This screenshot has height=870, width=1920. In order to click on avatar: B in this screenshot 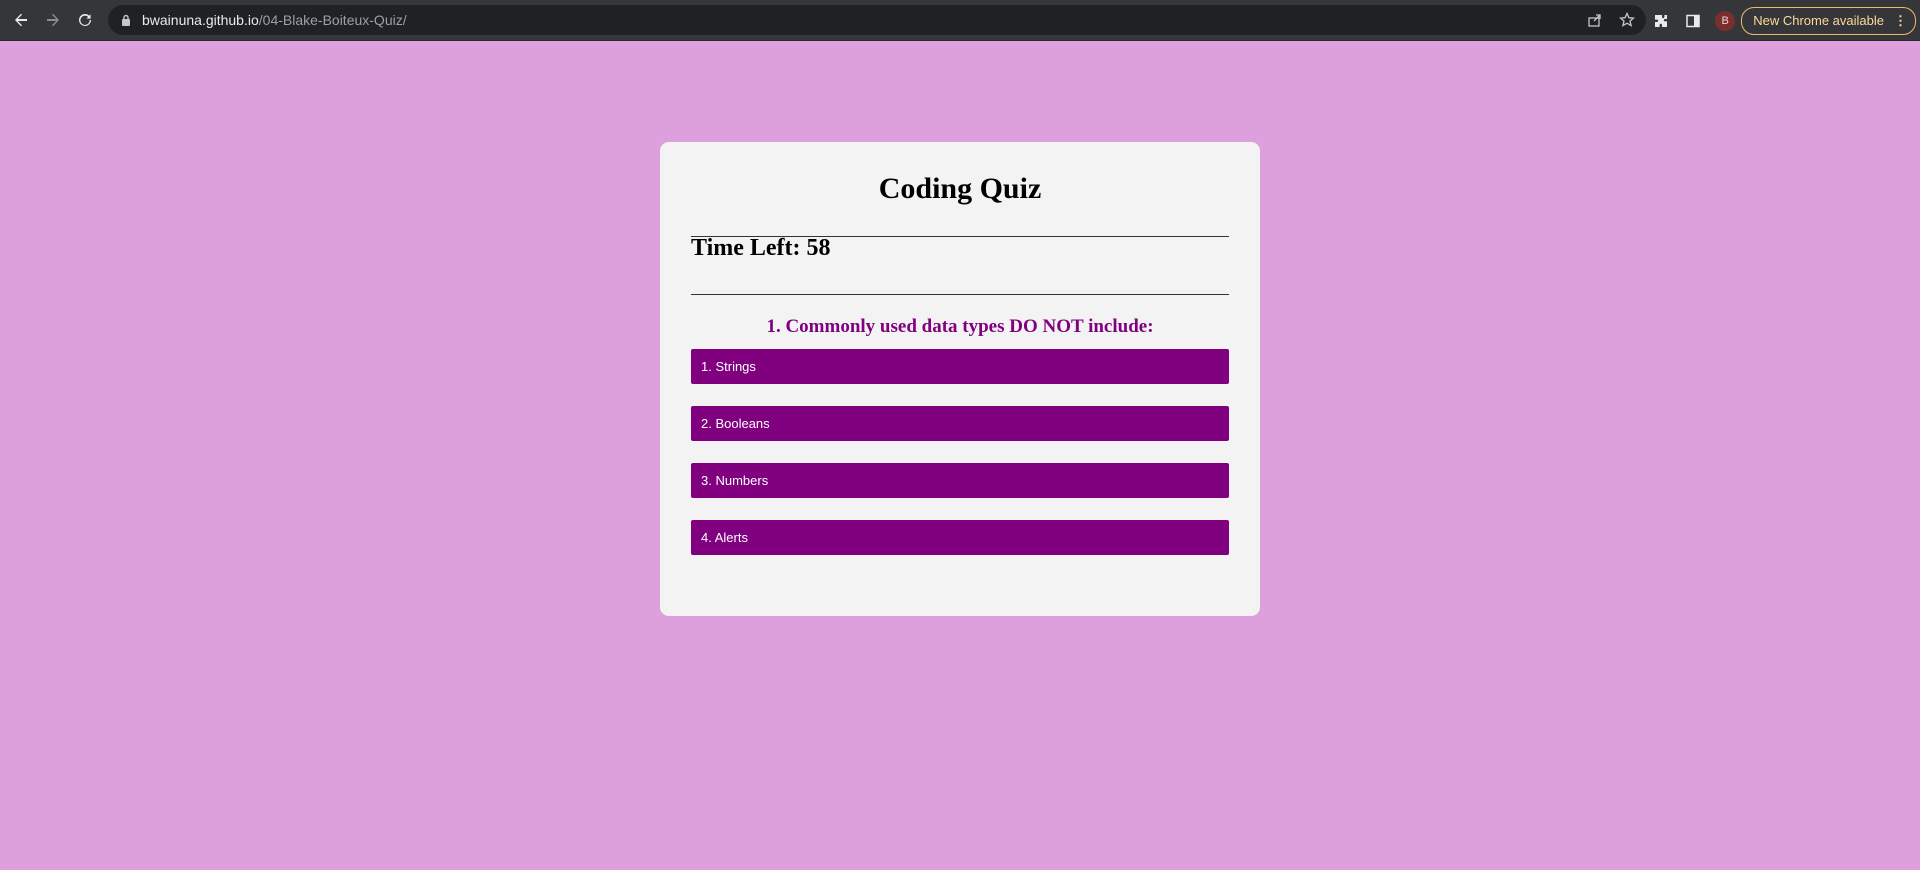, I will do `click(1725, 20)`.